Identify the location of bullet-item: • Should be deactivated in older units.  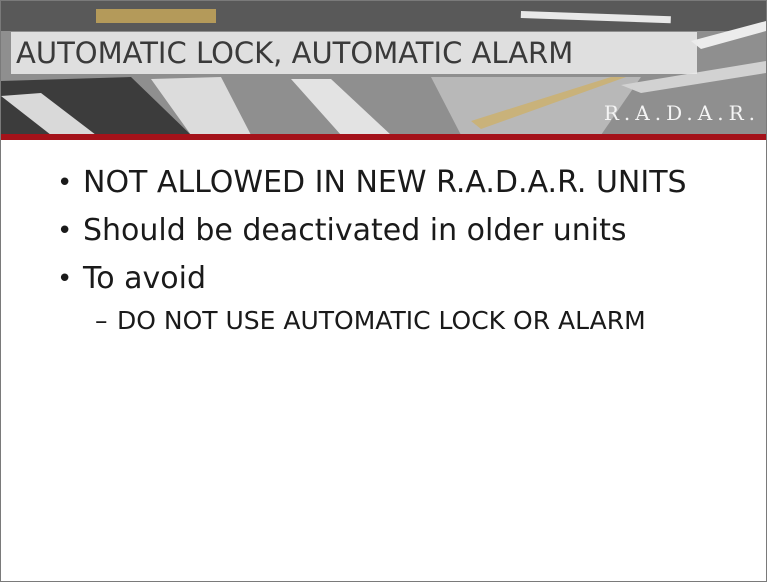
(401, 231).